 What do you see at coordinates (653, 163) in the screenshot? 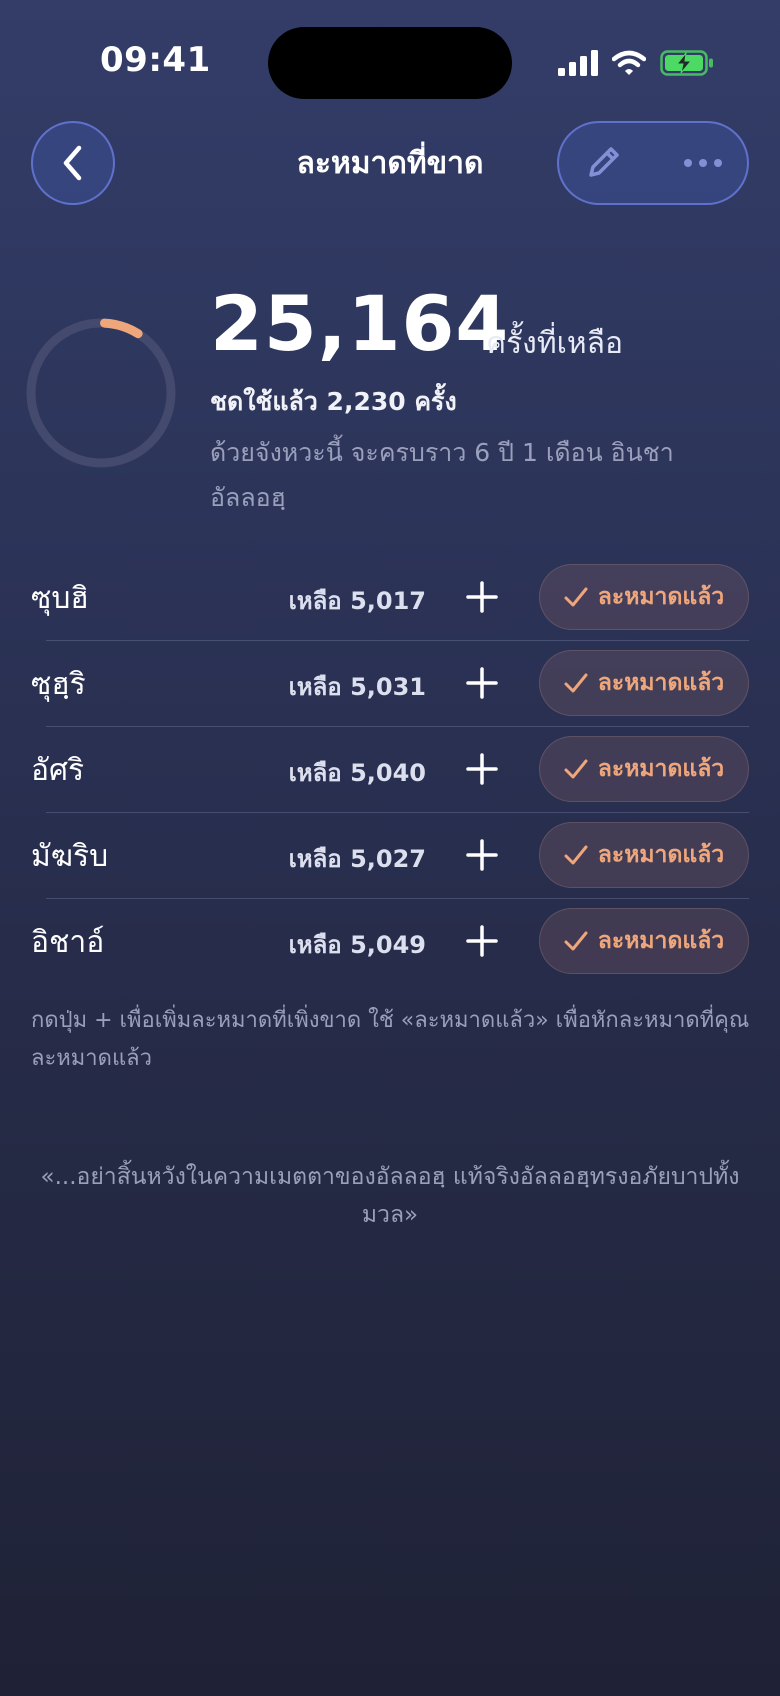
I see `action-pill` at bounding box center [653, 163].